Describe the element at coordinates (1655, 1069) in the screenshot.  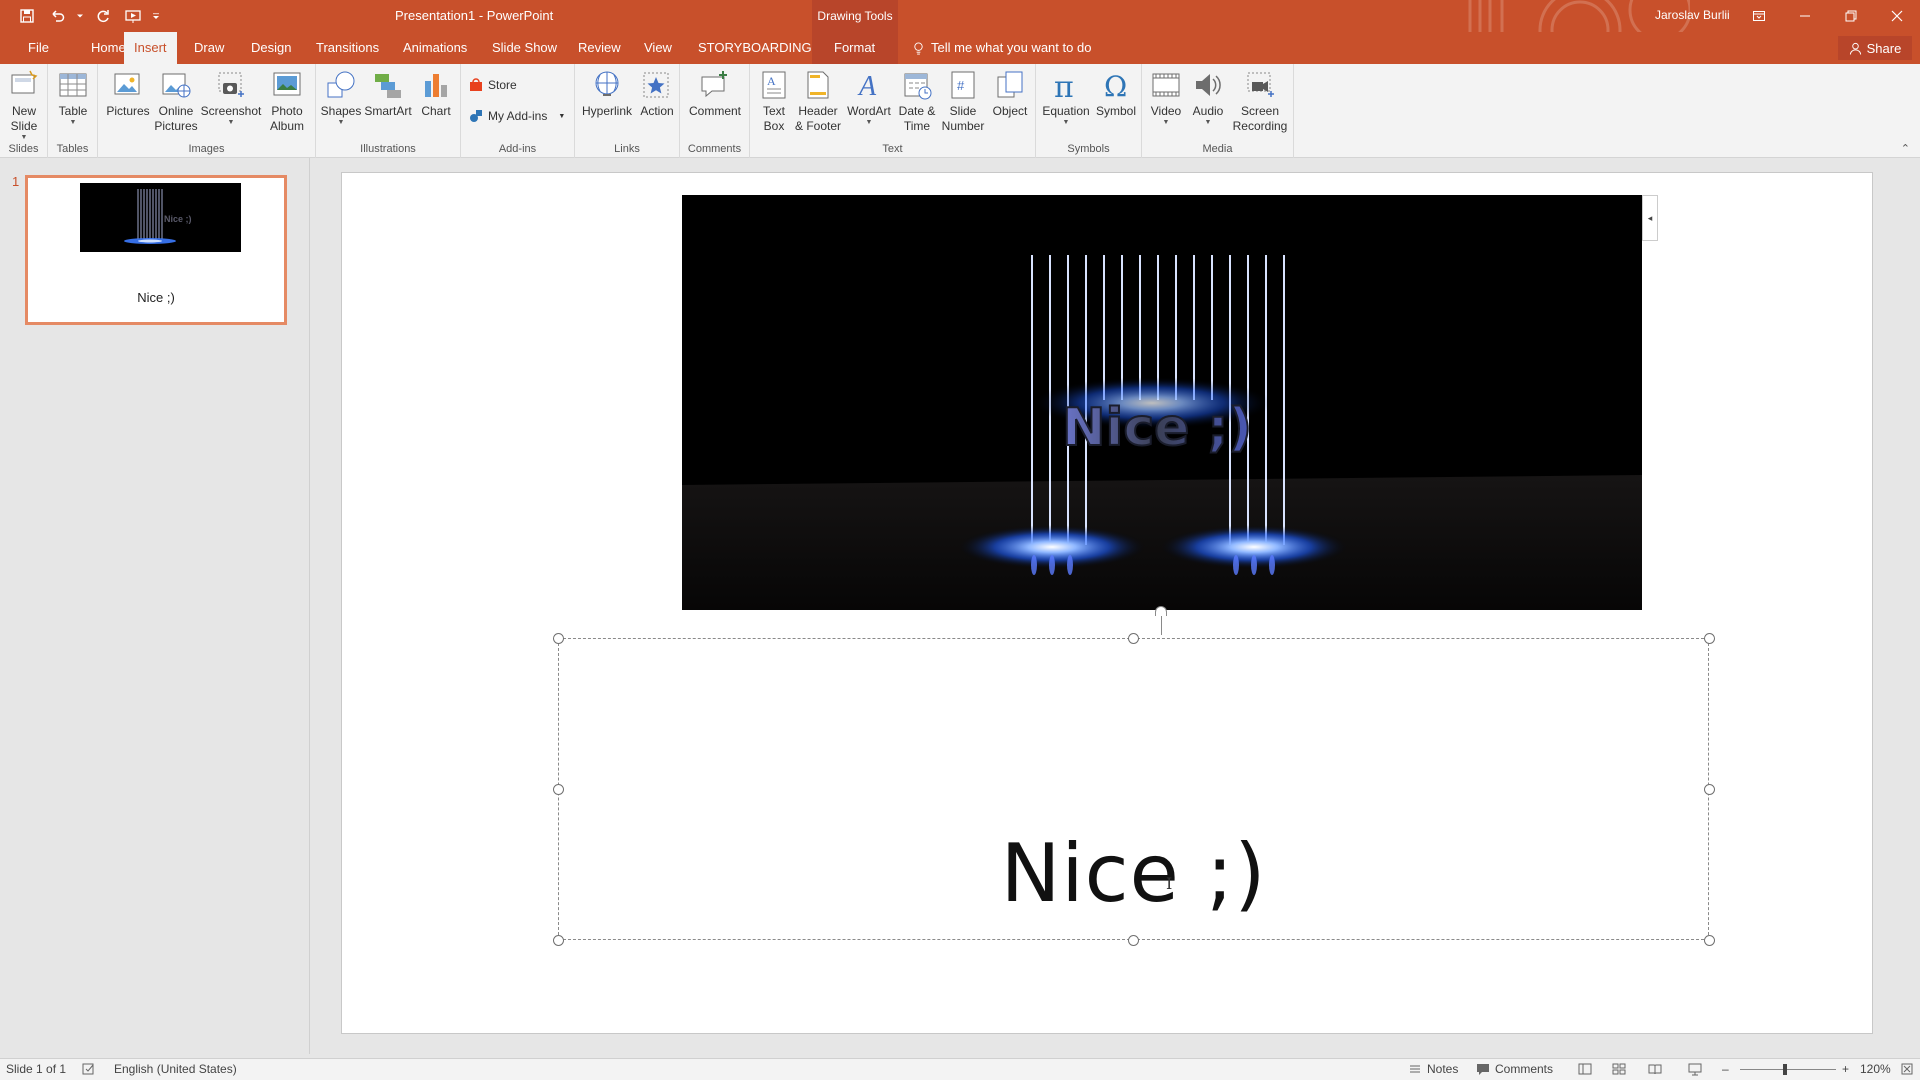
I see `reading-view-icon` at that location.